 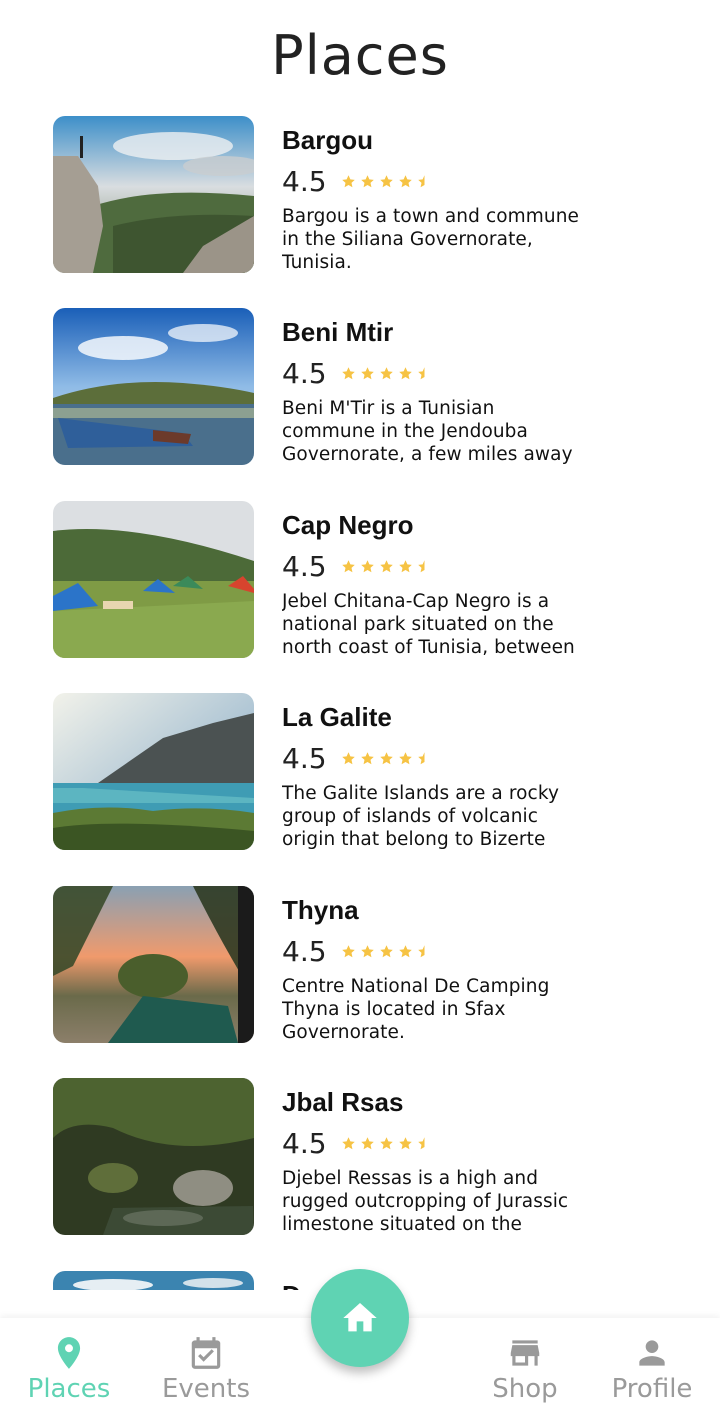 I want to click on camping-tents-image, so click(x=153, y=579).